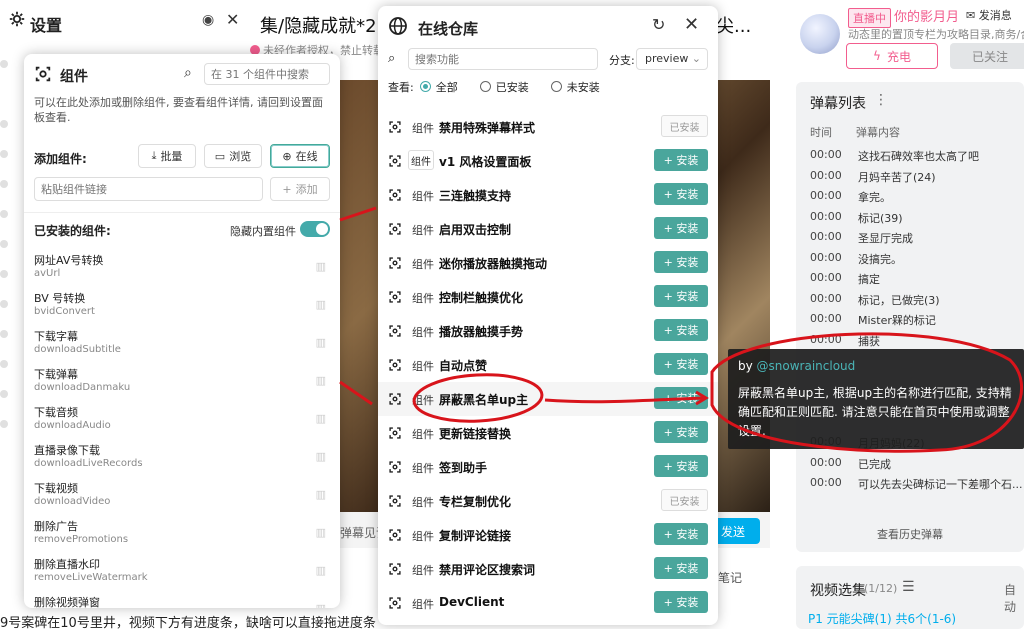 This screenshot has width=1024, height=629. Describe the element at coordinates (548, 331) in the screenshot. I see `store-item: 组件 播放器触摸手势 + 安装` at that location.